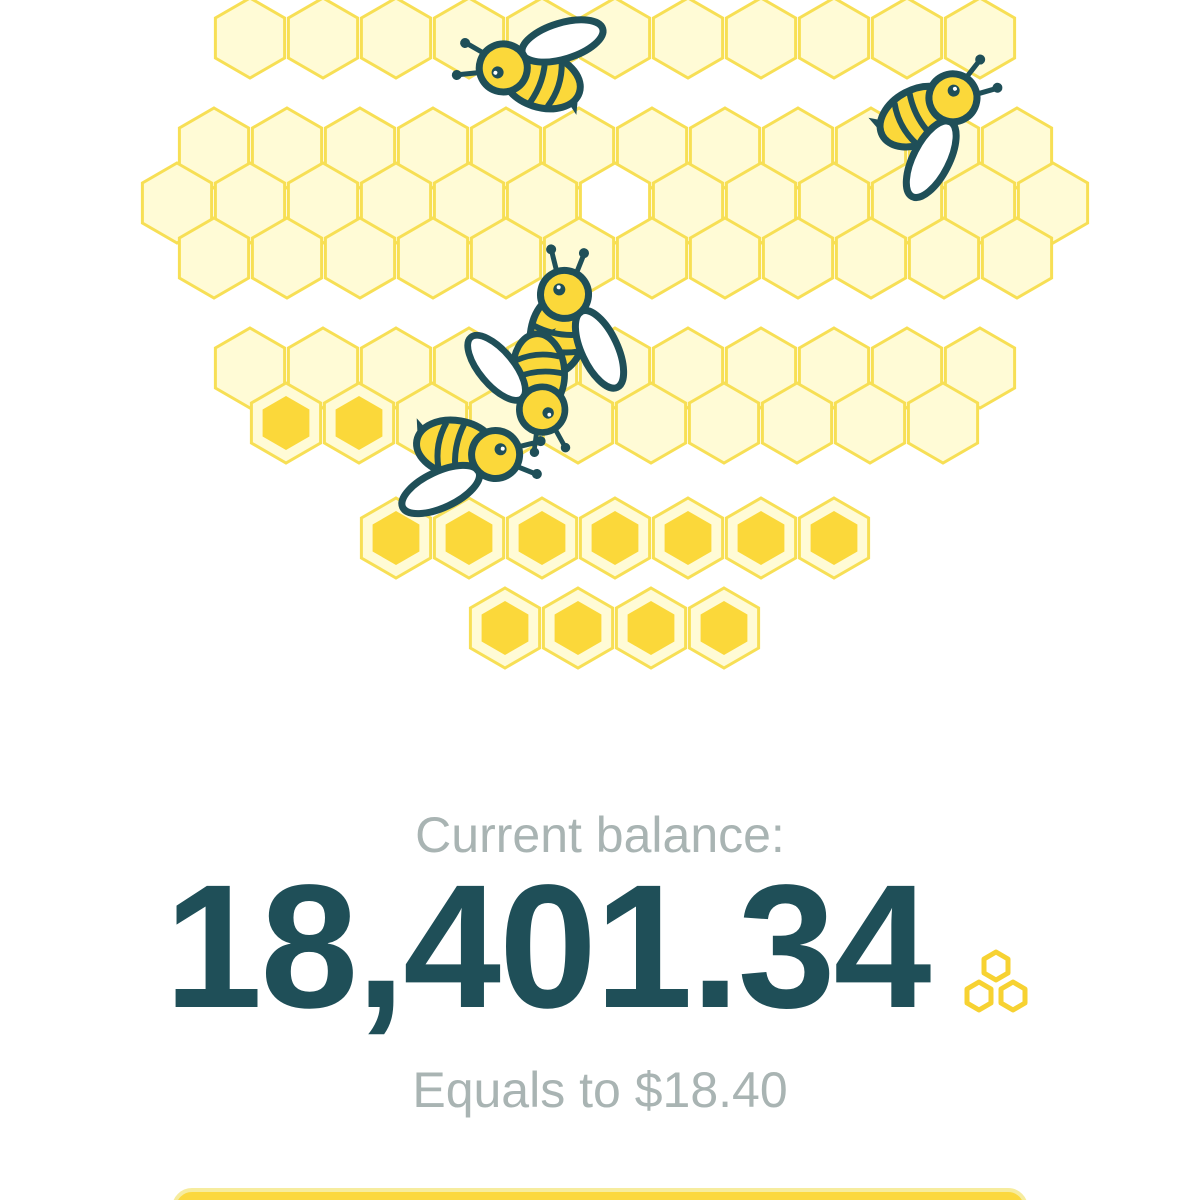 The image size is (1200, 1200). Describe the element at coordinates (600, 1090) in the screenshot. I see `equivalent-amount: Equals to $18.40` at that location.